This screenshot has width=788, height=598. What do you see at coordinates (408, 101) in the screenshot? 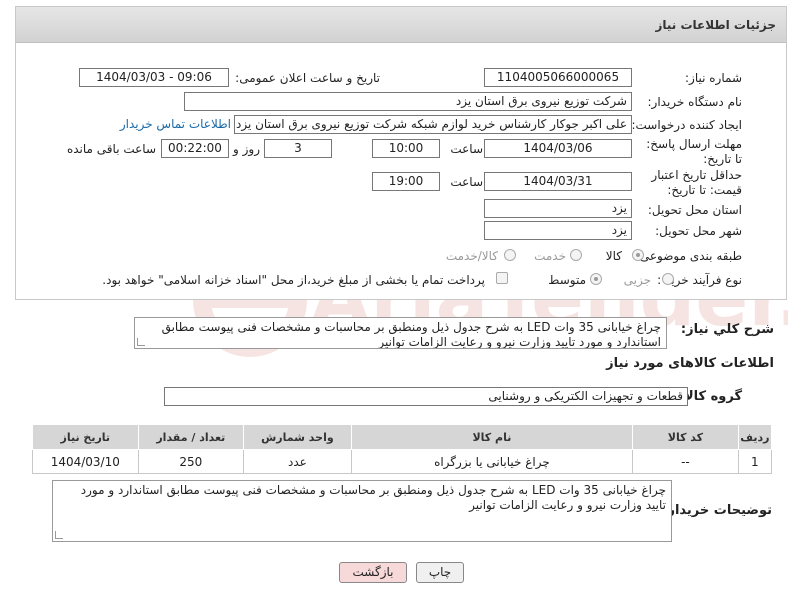
I see `buyer-org-field: شرکت توزیع نیروی برق استان یزد` at bounding box center [408, 101].